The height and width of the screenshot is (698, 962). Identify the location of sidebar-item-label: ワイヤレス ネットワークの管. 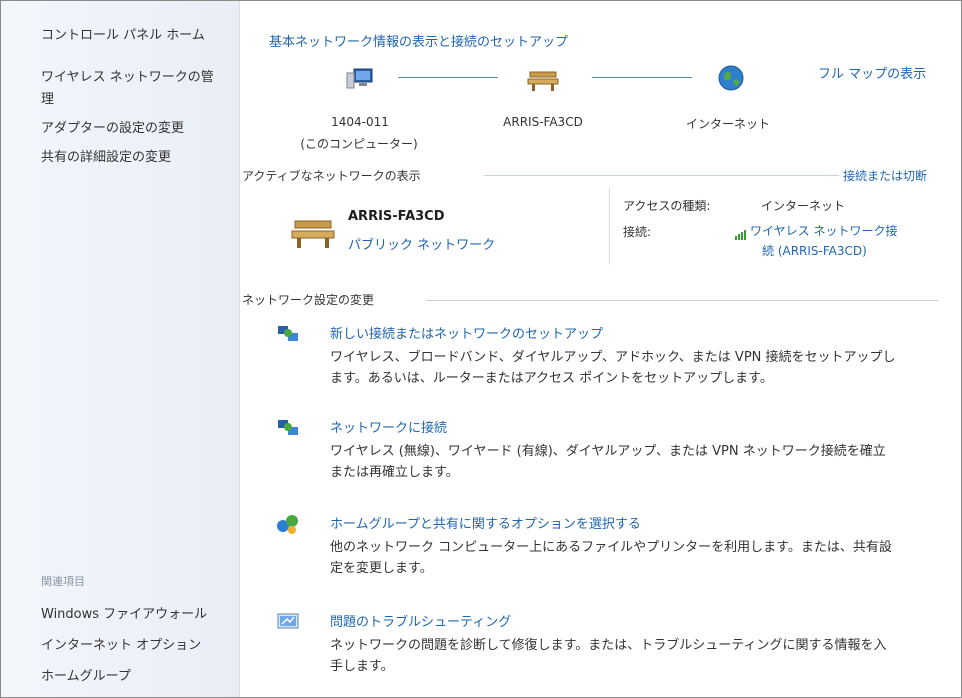
(127, 77).